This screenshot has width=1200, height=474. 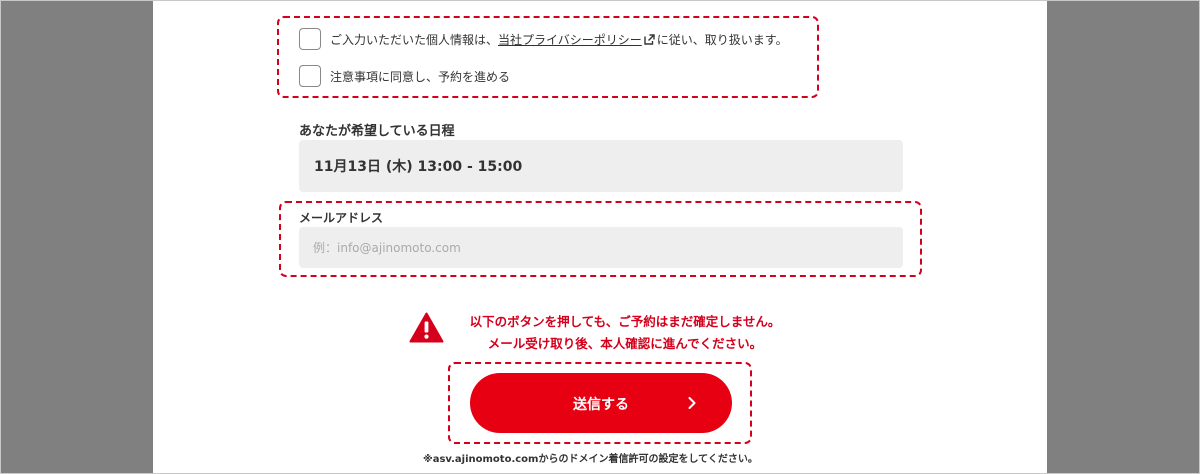 What do you see at coordinates (426, 327) in the screenshot?
I see `warning-icon` at bounding box center [426, 327].